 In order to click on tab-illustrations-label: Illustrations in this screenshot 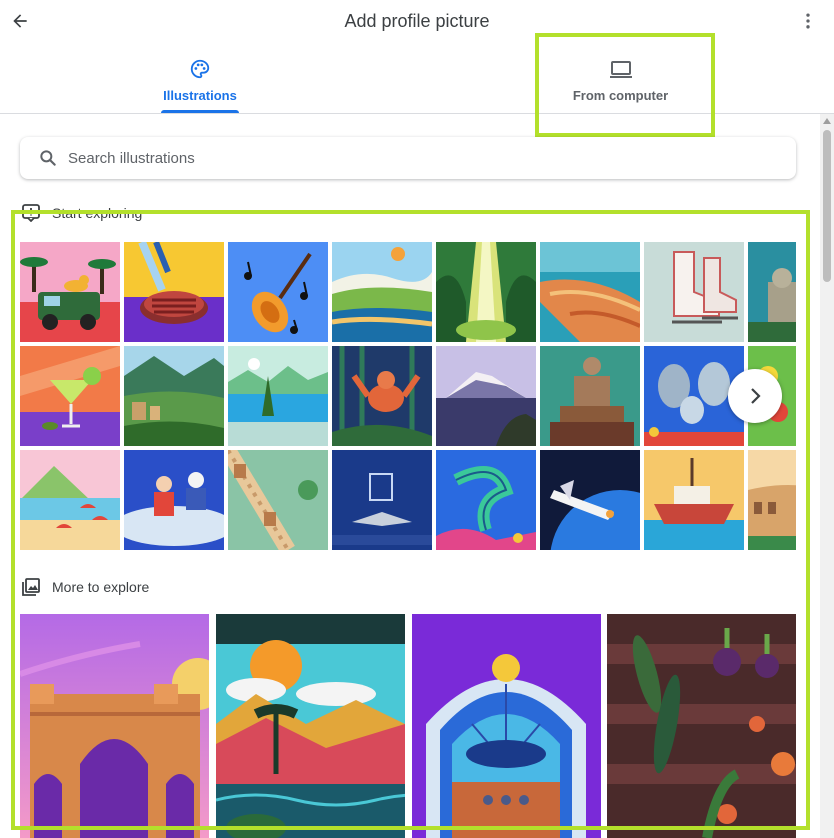, I will do `click(200, 95)`.